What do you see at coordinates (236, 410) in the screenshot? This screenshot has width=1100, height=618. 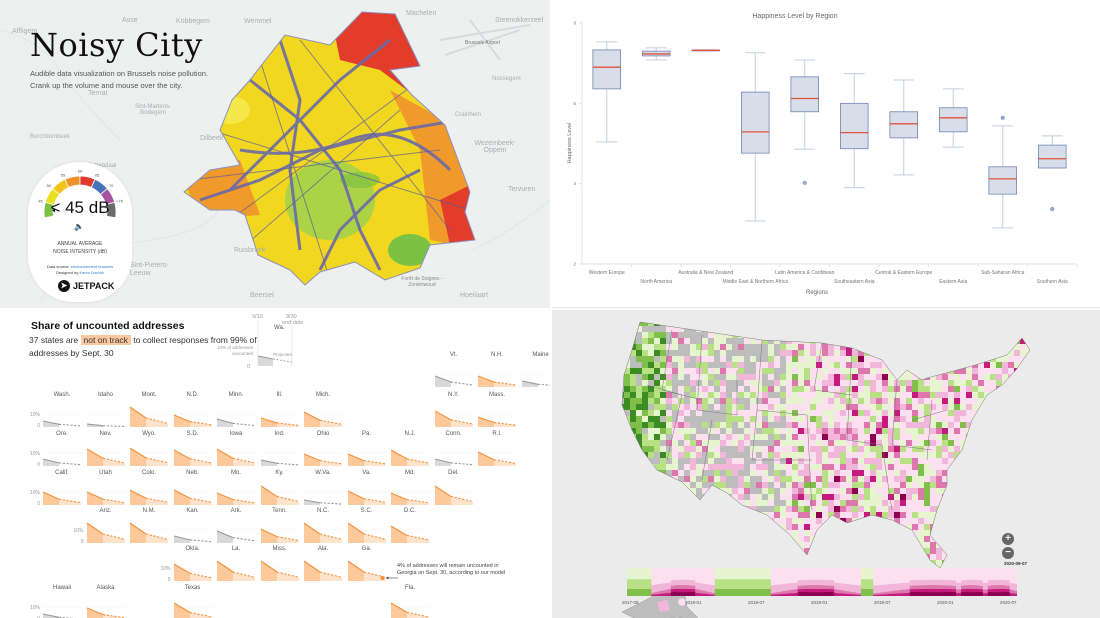 I see `state-small-multiple: Minn.` at bounding box center [236, 410].